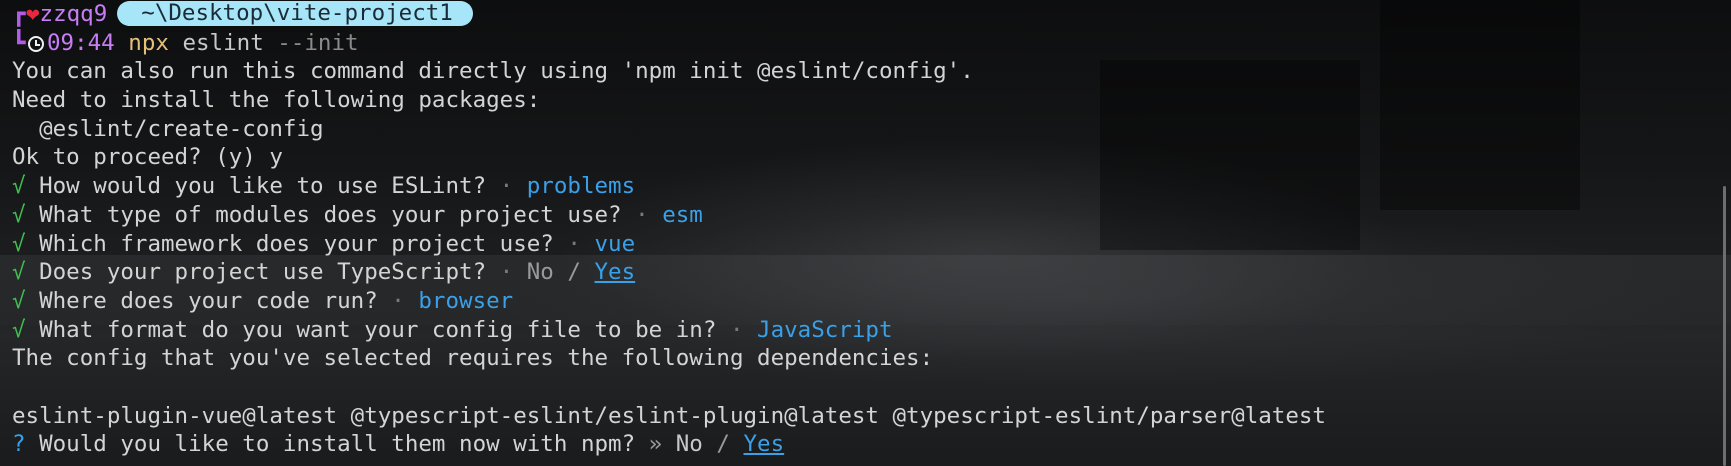 This screenshot has height=466, width=1731. What do you see at coordinates (295, 13) in the screenshot?
I see `prompt-path-pill: ~\Desktop\vite-project1` at bounding box center [295, 13].